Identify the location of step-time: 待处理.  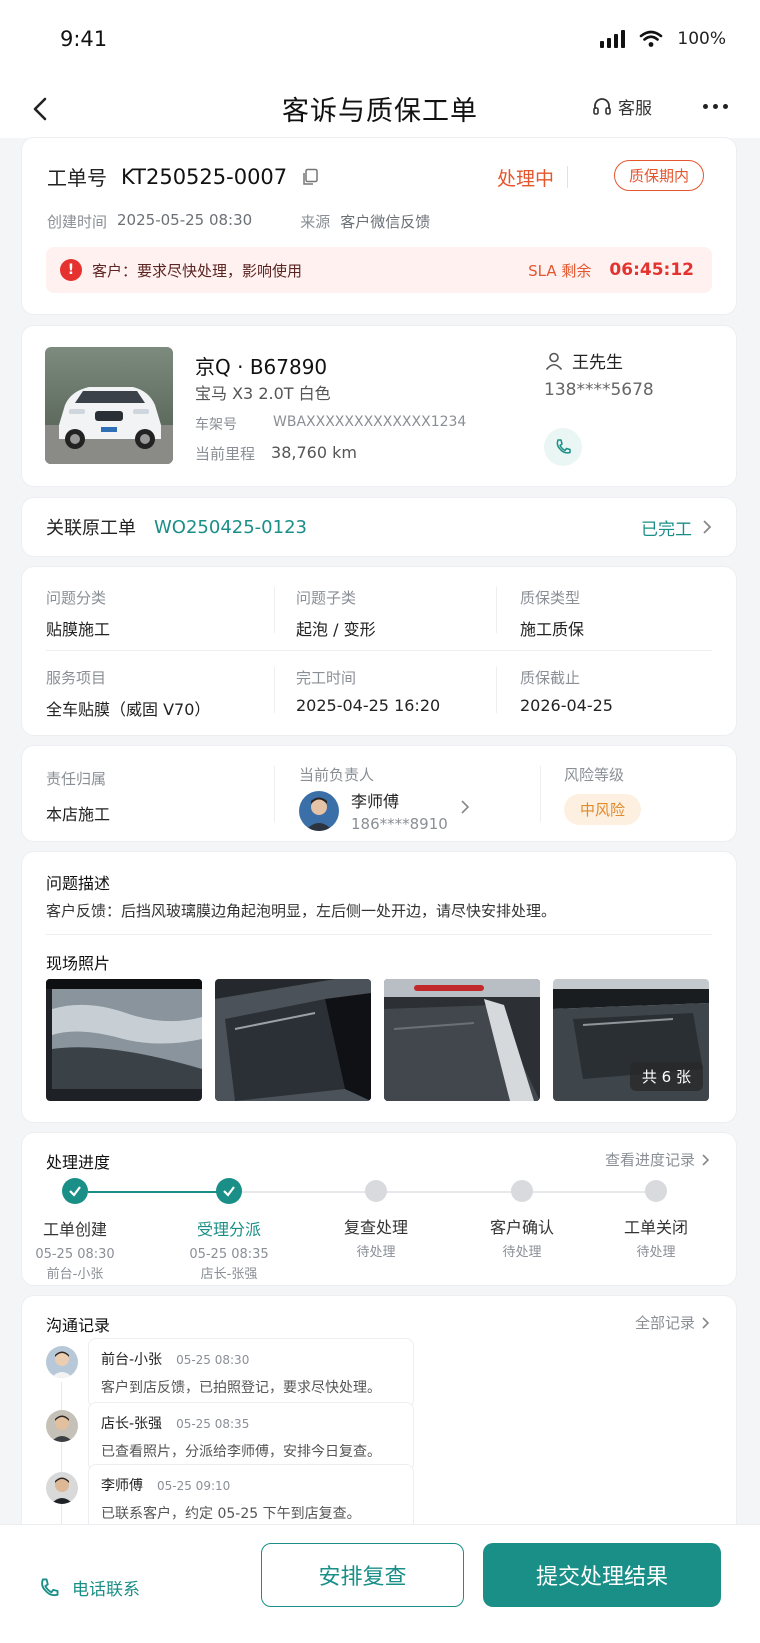
(522, 1252).